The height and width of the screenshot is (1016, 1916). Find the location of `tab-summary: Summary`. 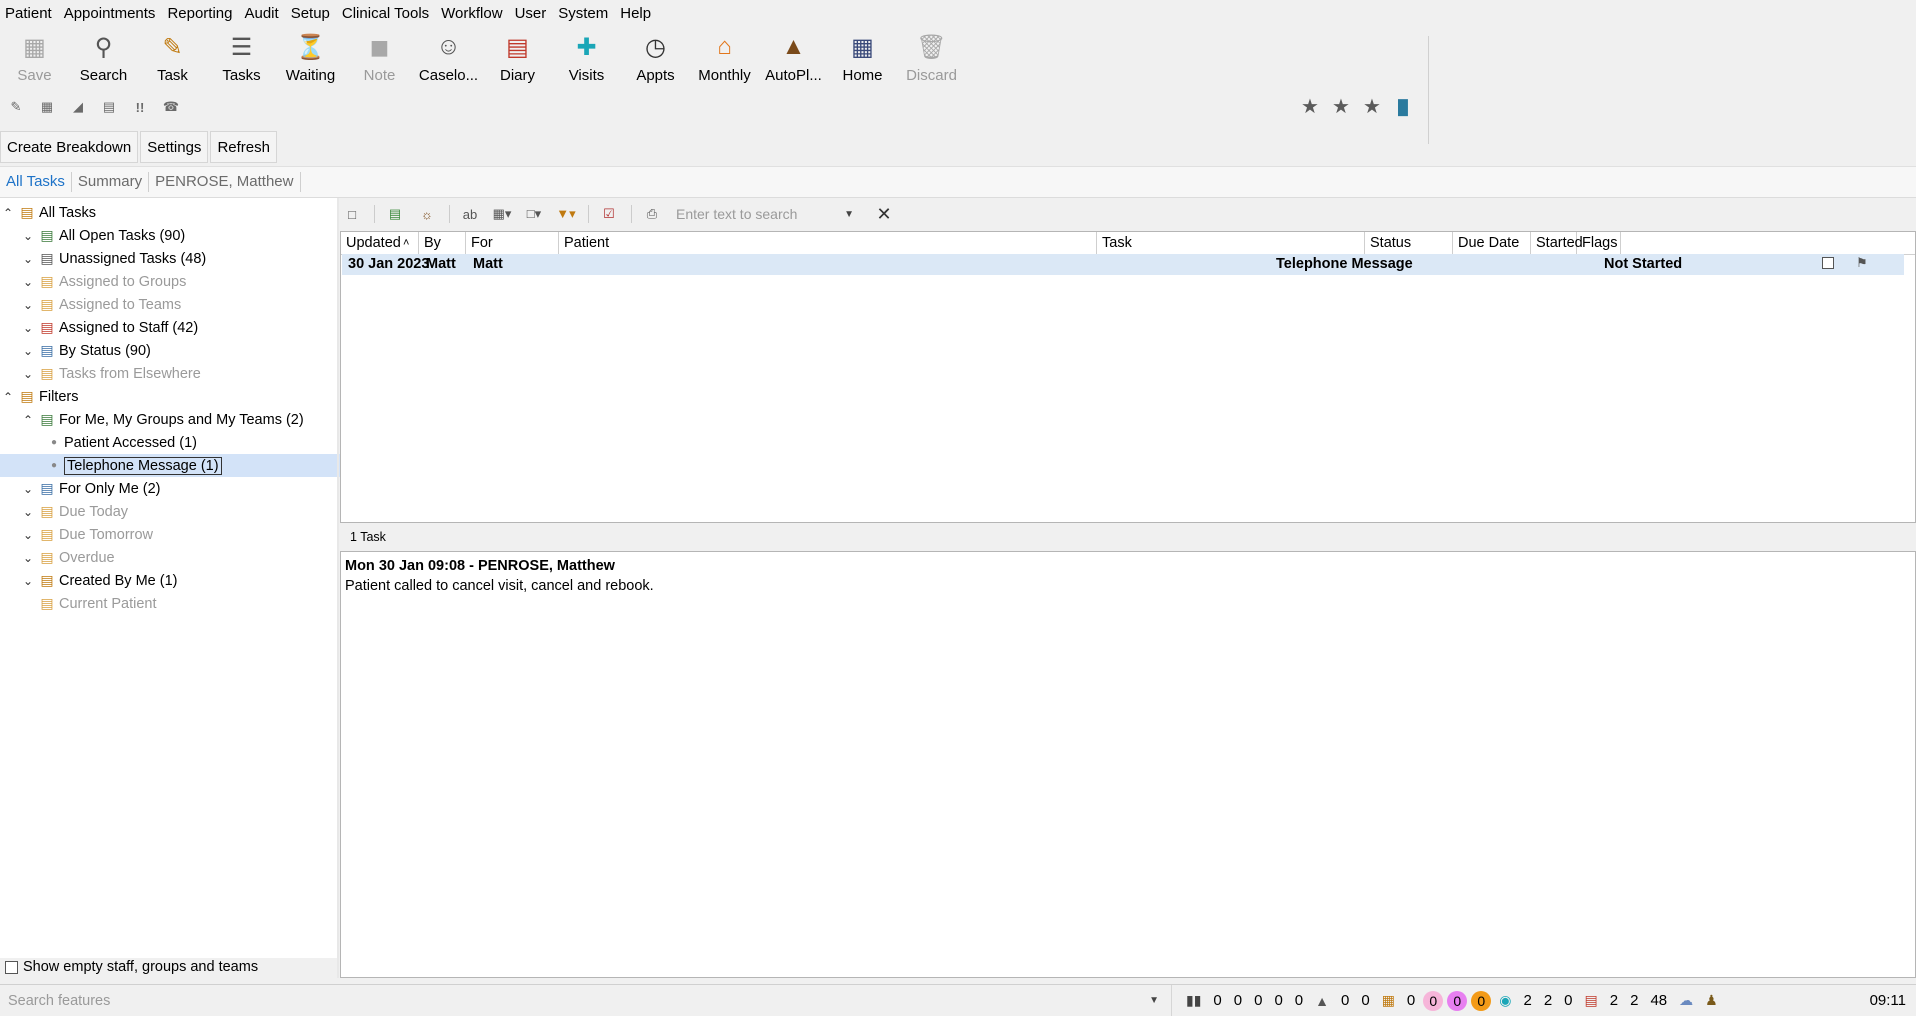

tab-summary: Summary is located at coordinates (111, 182).